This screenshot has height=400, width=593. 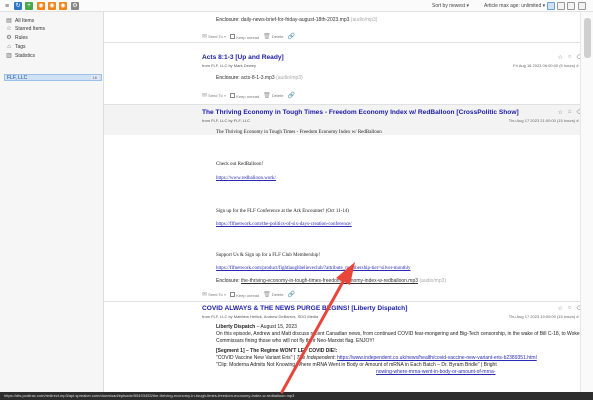 I want to click on age-select: Article max age: unlimited ▾, so click(x=514, y=6).